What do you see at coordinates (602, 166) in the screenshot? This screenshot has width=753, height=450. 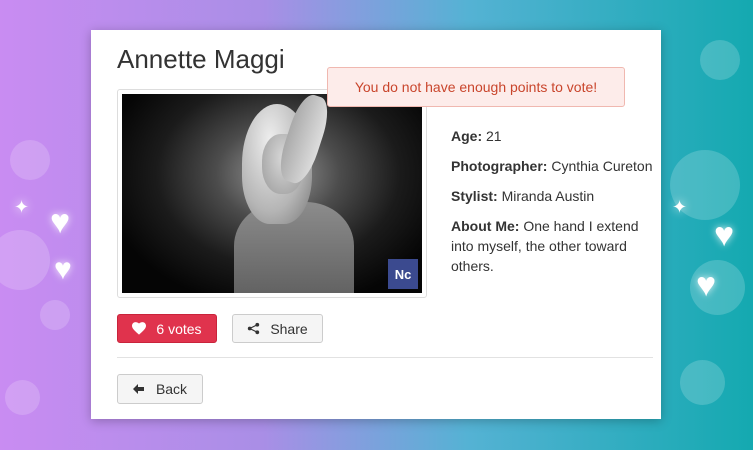 I see `photographer-value: Cynthia Cureton` at bounding box center [602, 166].